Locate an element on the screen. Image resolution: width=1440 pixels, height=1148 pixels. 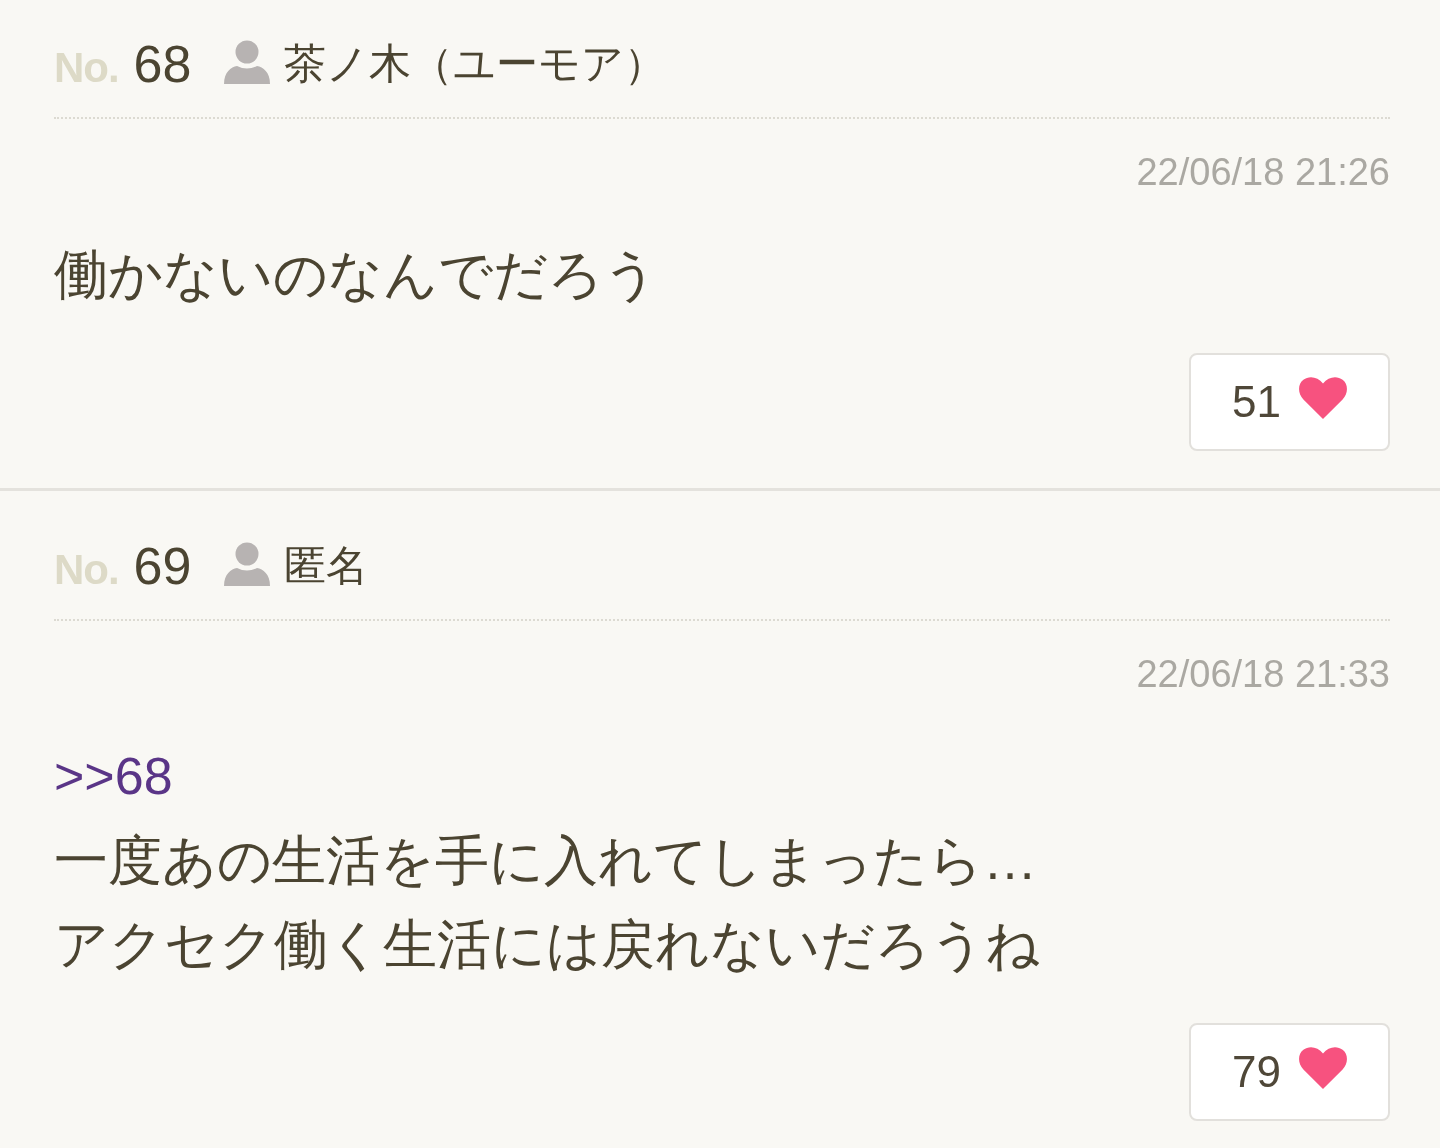
reply-link: >>68 is located at coordinates (113, 776).